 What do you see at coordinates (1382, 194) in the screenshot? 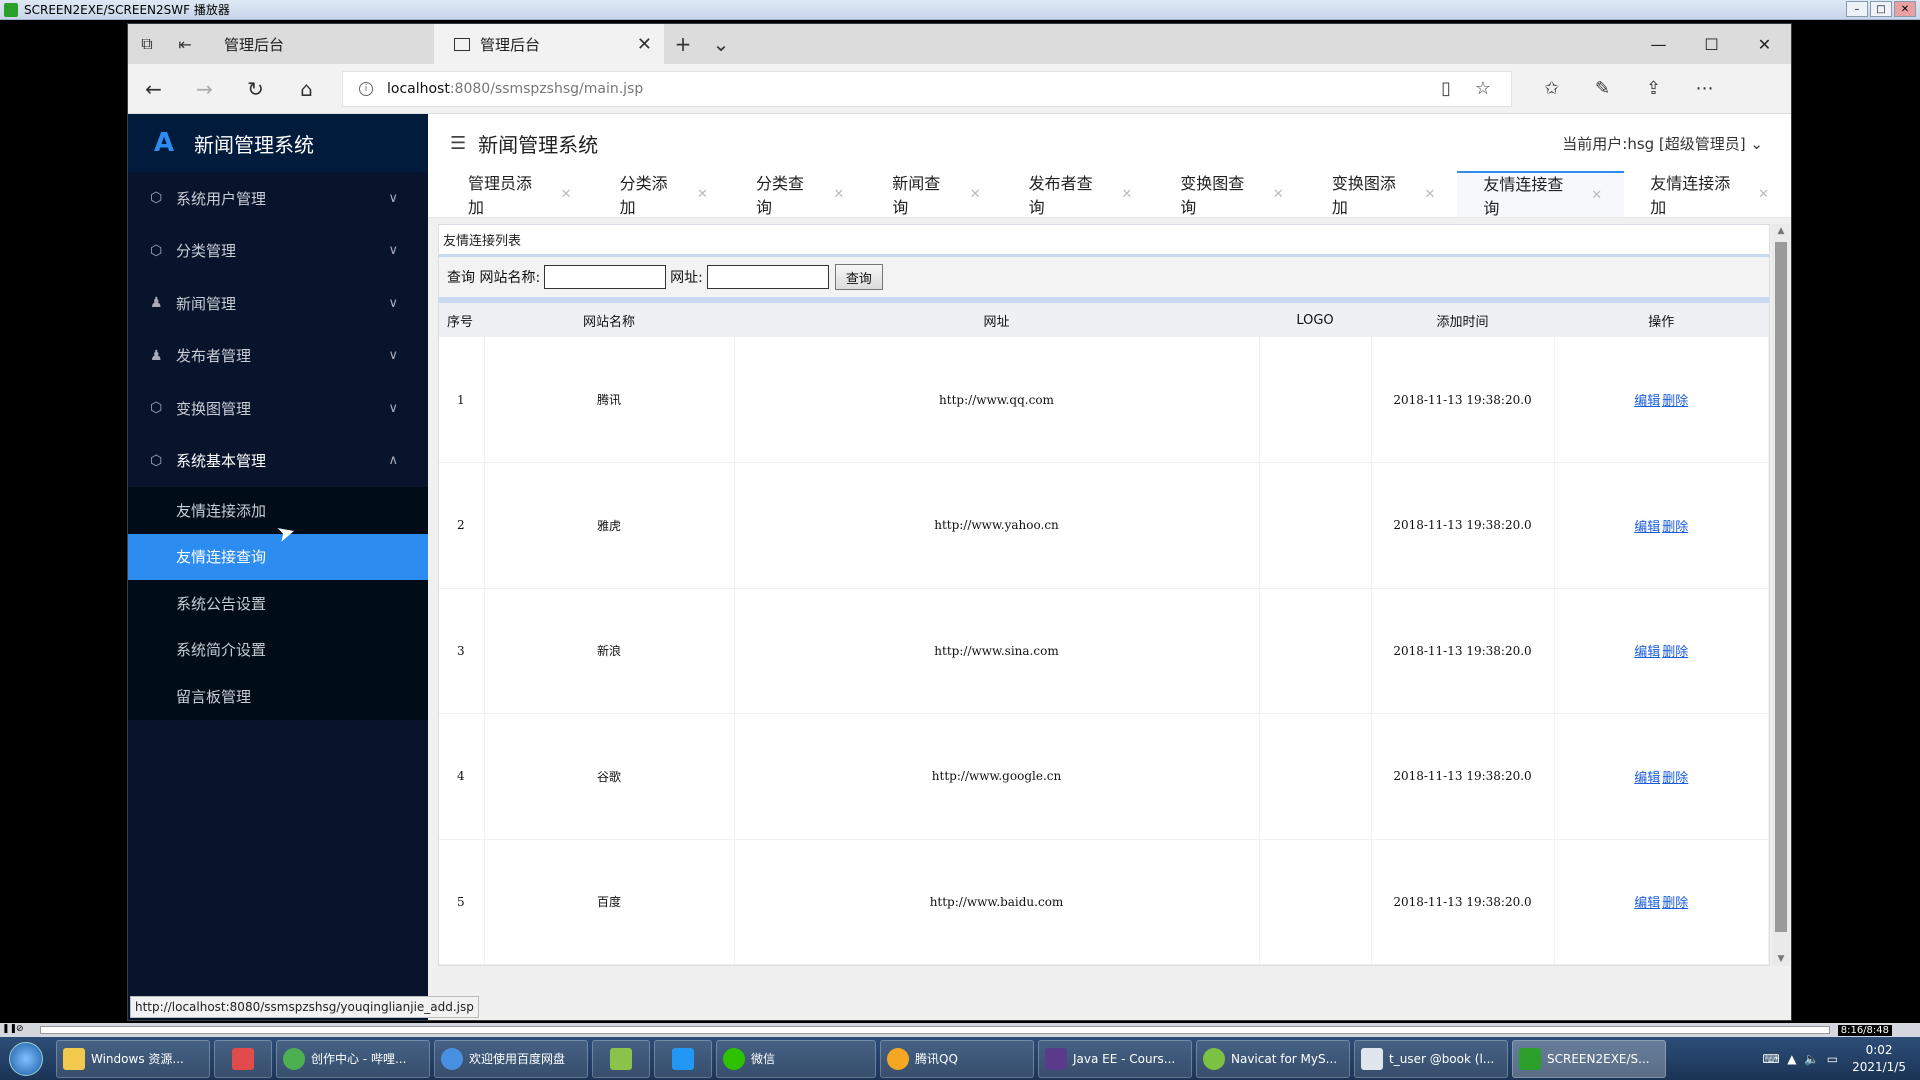
I see `page-tab: 变换图添加 ✕` at bounding box center [1382, 194].